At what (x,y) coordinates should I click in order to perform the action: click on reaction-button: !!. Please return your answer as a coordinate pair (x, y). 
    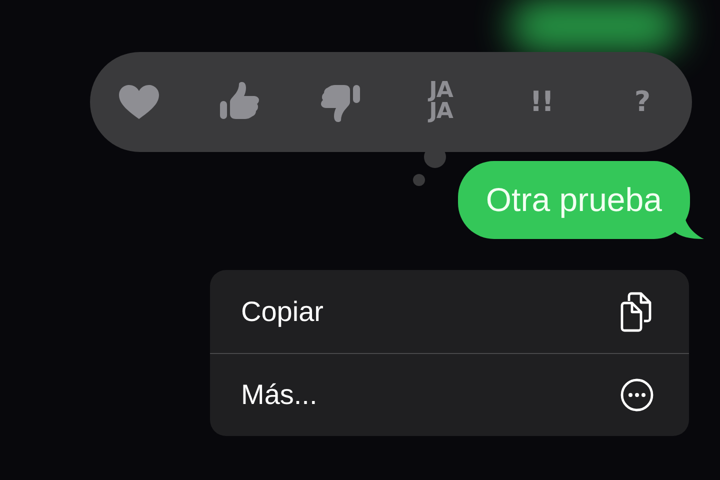
    Looking at the image, I should click on (541, 102).